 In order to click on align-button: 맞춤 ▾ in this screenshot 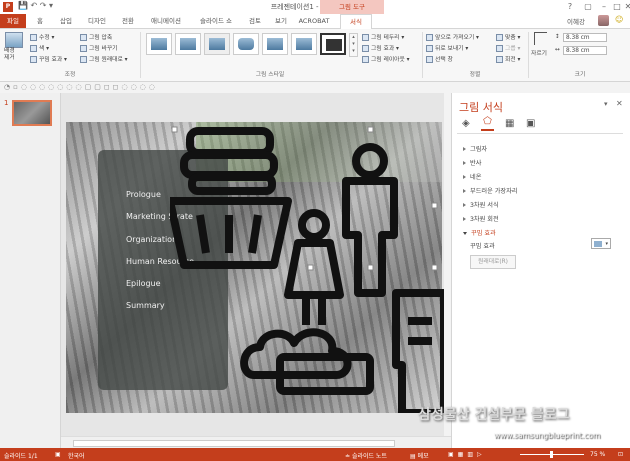, I will do `click(508, 36)`.